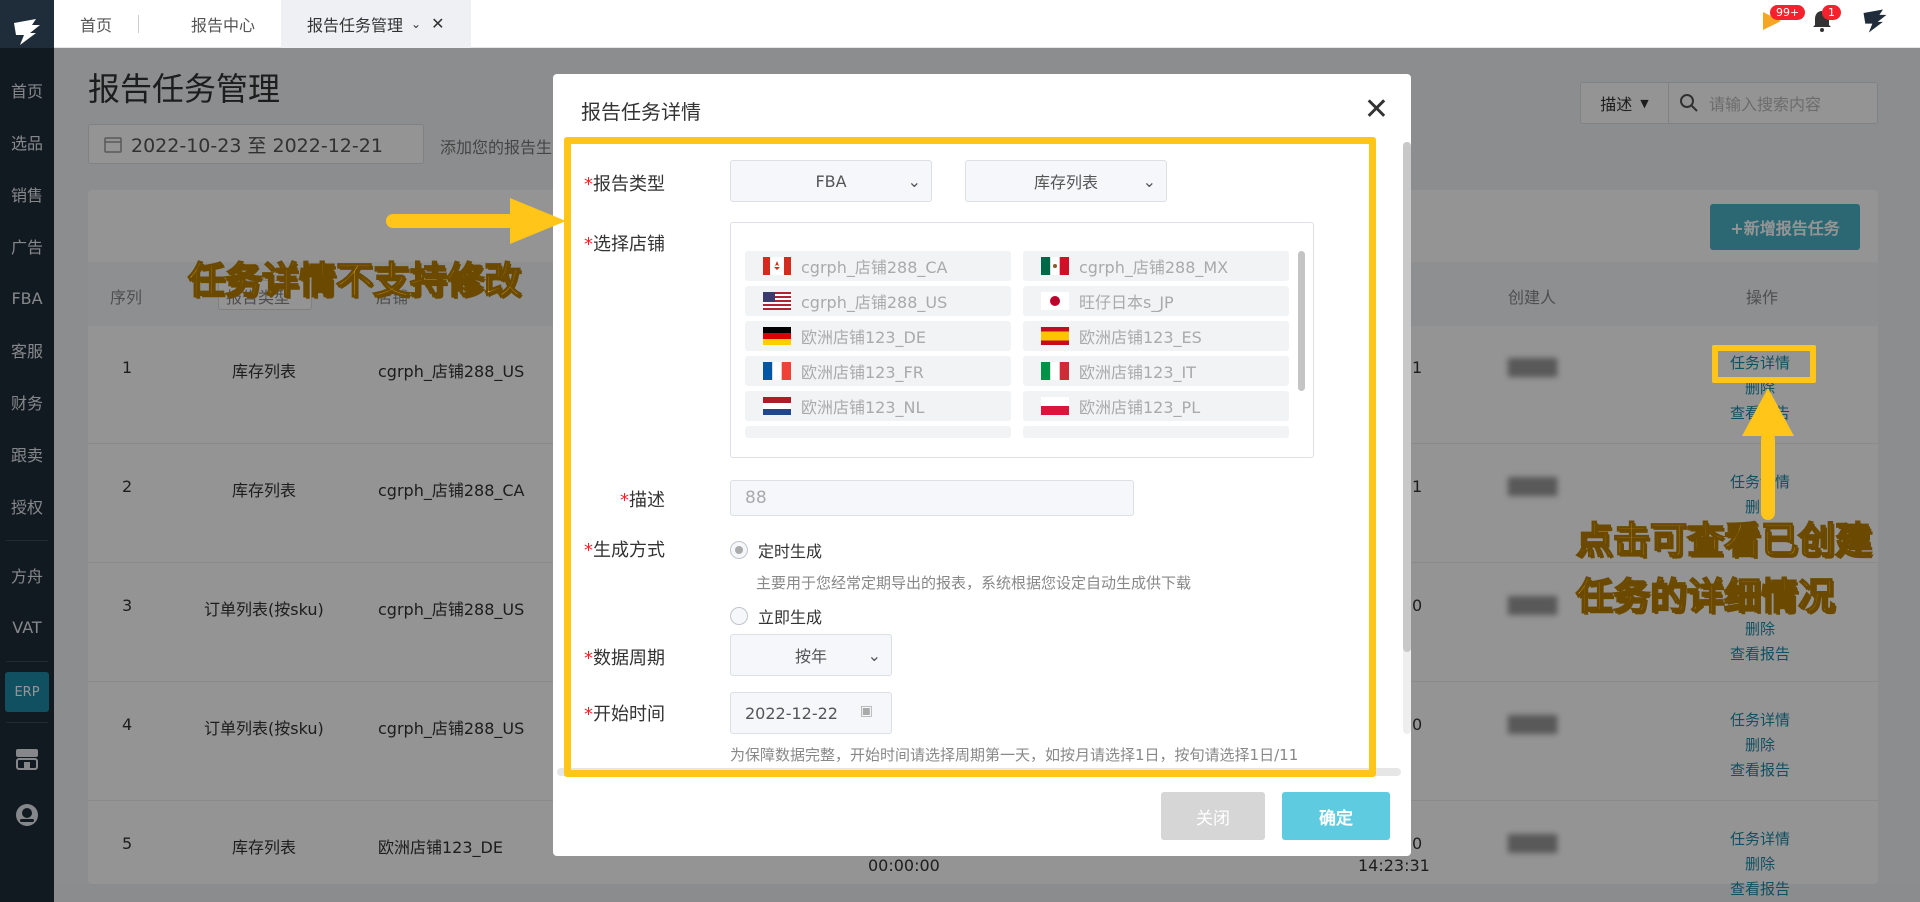  Describe the element at coordinates (1156, 301) in the screenshot. I see `store-option: 旺仔日本s_JP` at that location.